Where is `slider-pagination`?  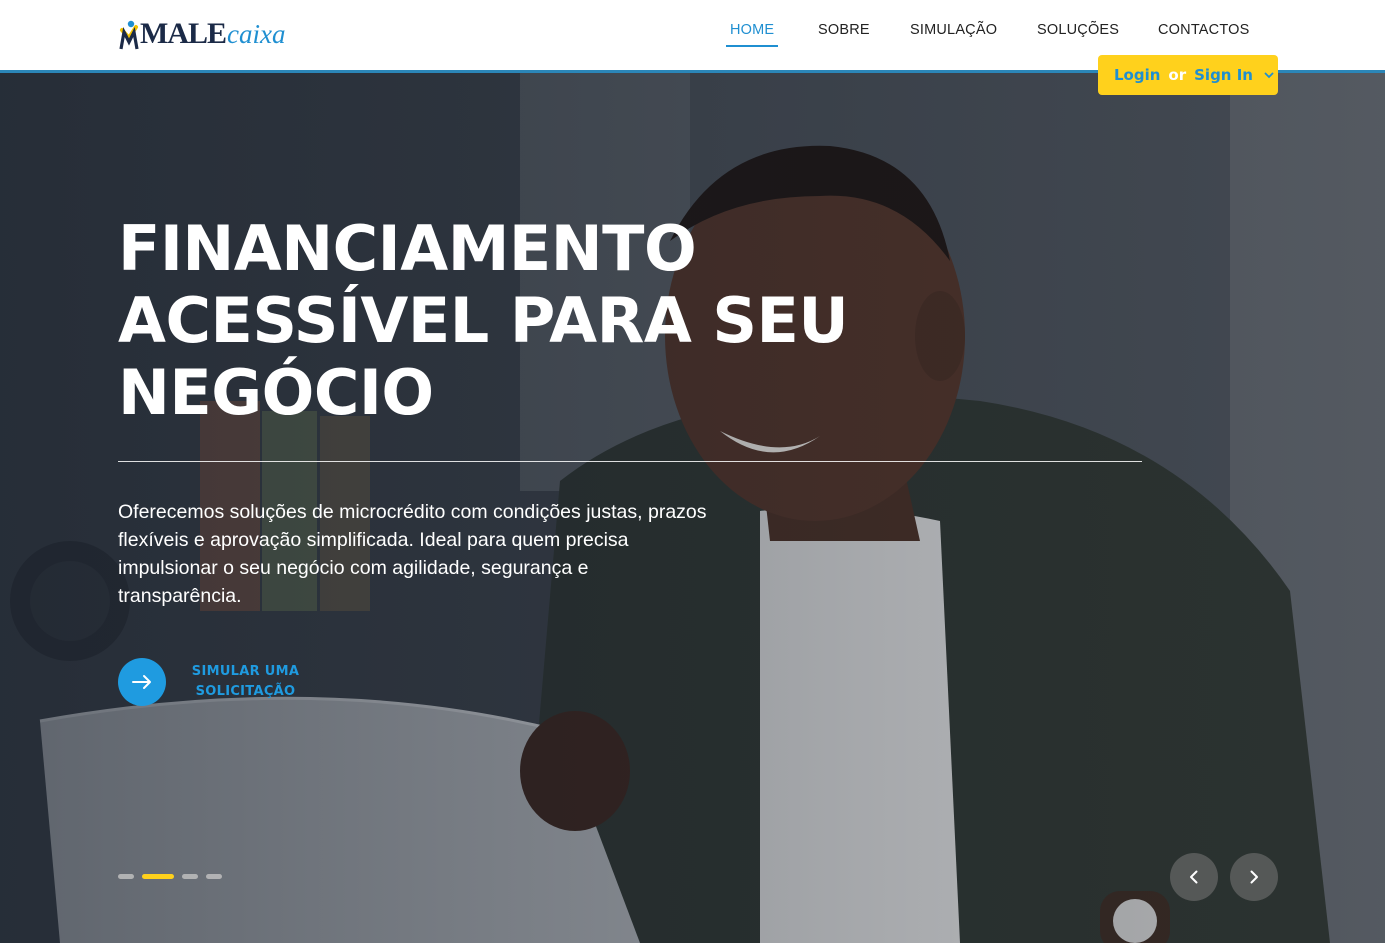
slider-pagination is located at coordinates (170, 876).